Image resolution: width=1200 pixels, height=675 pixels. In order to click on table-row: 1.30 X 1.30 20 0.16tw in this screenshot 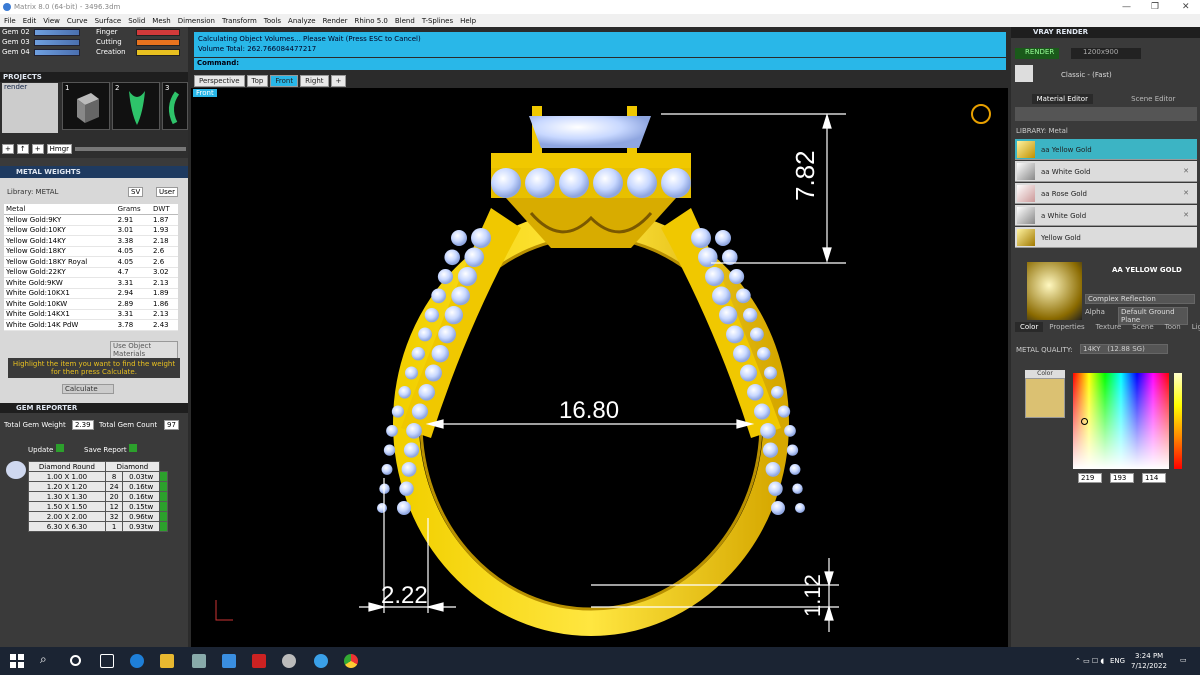, I will do `click(98, 496)`.